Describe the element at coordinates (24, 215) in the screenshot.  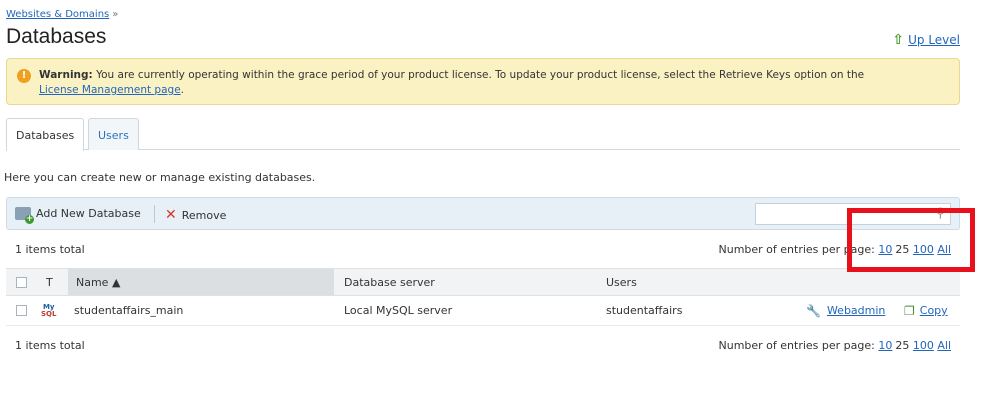
I see `add-database-icon` at that location.